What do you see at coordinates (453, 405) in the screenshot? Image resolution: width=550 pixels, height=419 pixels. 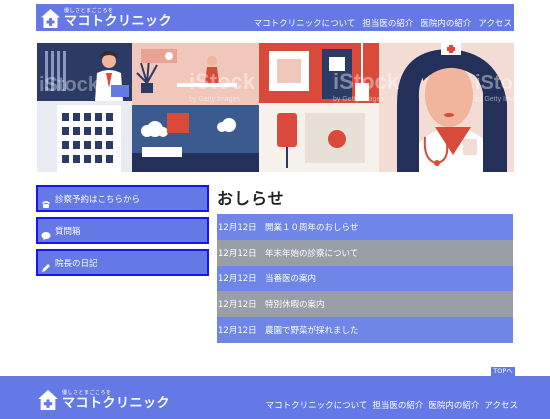 I see `footer-nav-facility: 医院内の紹介` at bounding box center [453, 405].